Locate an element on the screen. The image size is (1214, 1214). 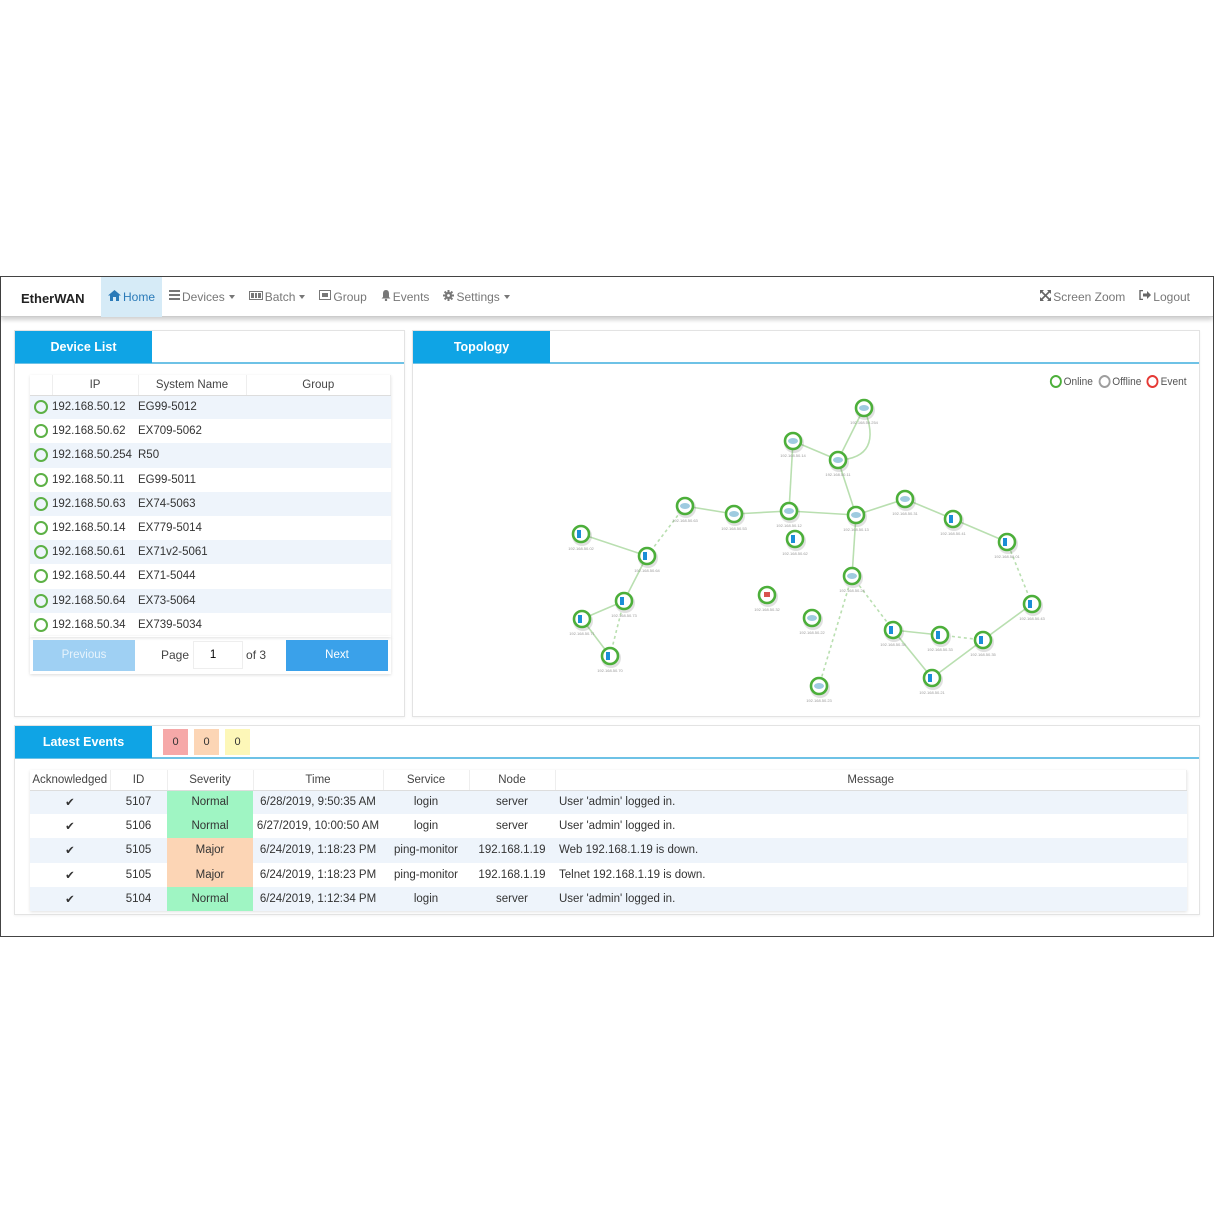
event-service: ping-monitor is located at coordinates (426, 874).